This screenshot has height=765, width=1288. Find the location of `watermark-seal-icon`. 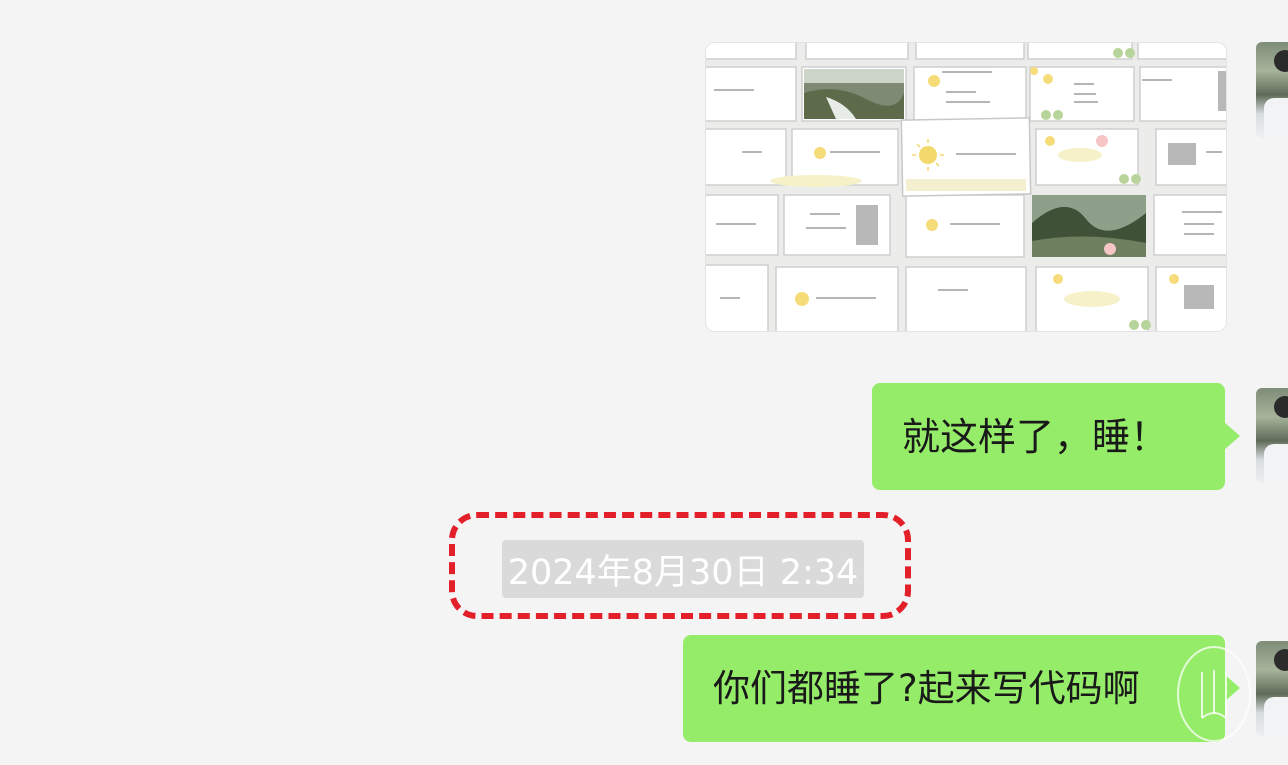

watermark-seal-icon is located at coordinates (1214, 694).